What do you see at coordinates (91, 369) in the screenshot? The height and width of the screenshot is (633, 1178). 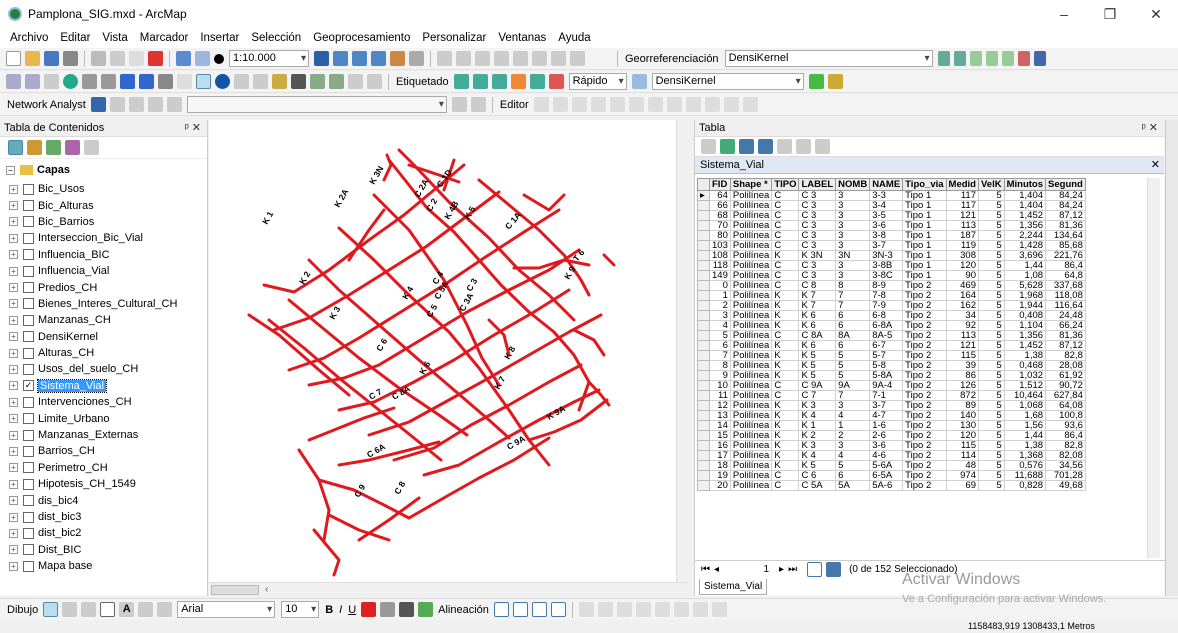 I see `layer-item: + Usos_del_suelo_CH` at bounding box center [91, 369].